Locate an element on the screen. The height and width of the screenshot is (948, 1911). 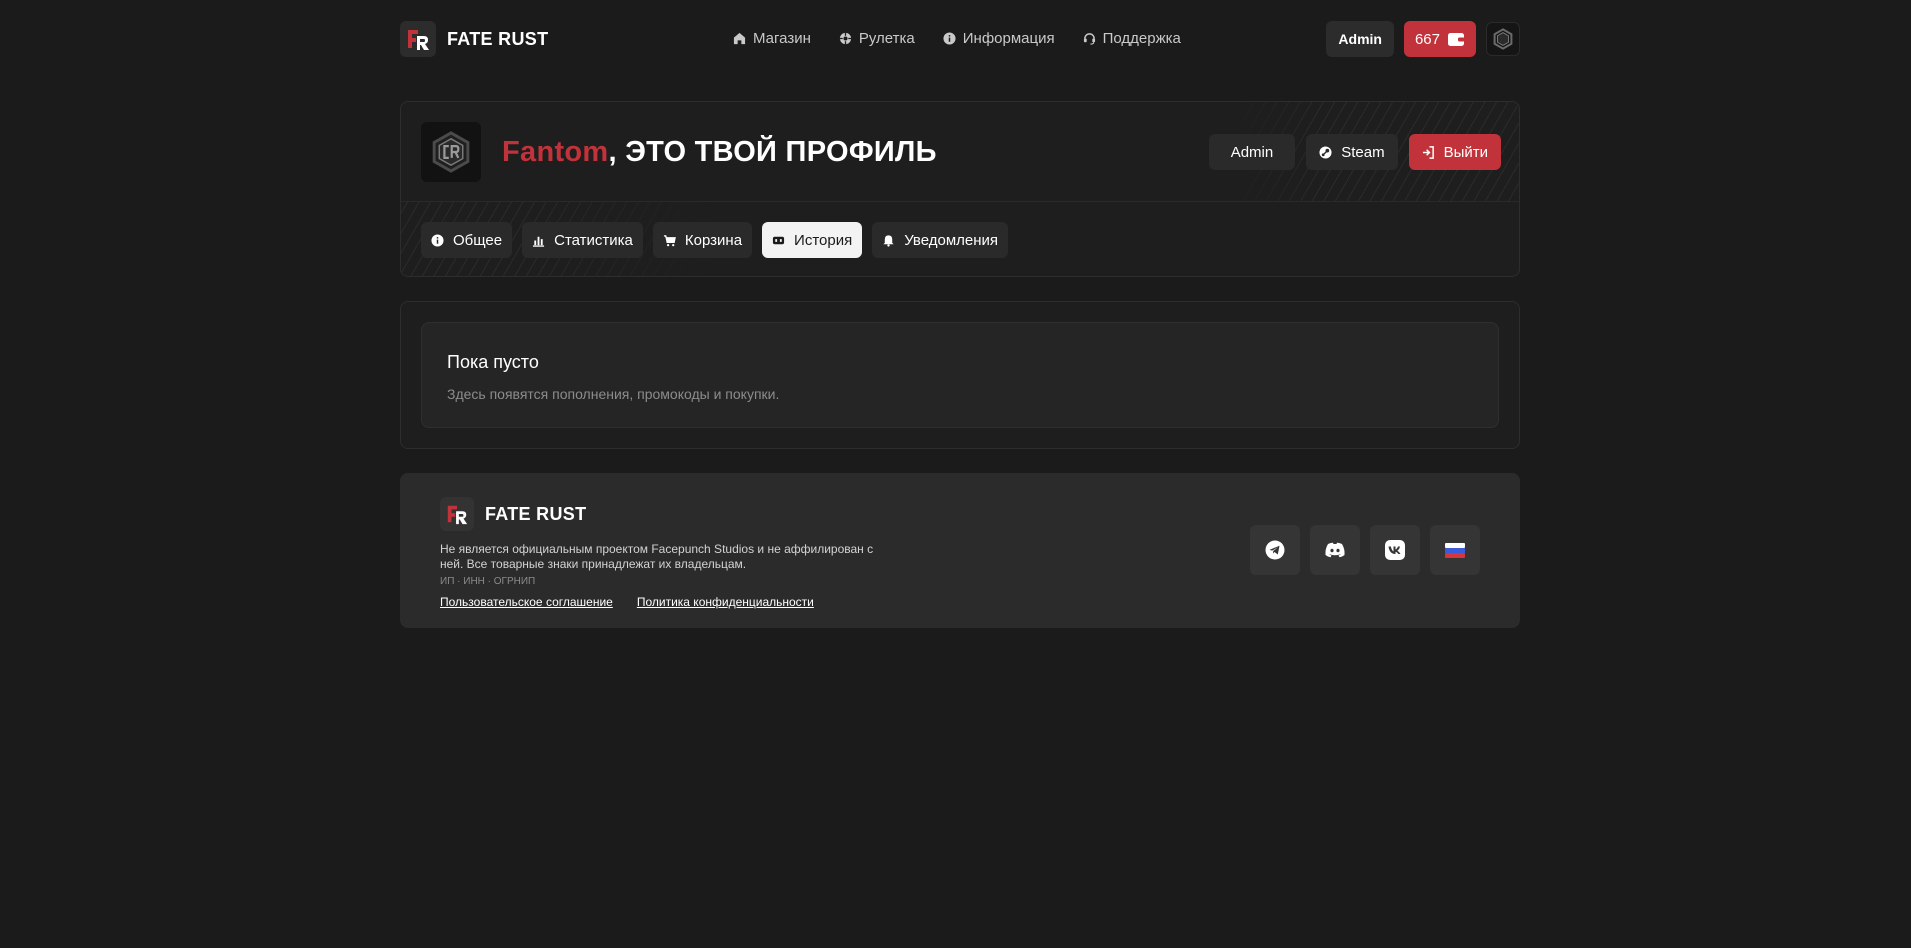
bell-icon is located at coordinates (888, 240).